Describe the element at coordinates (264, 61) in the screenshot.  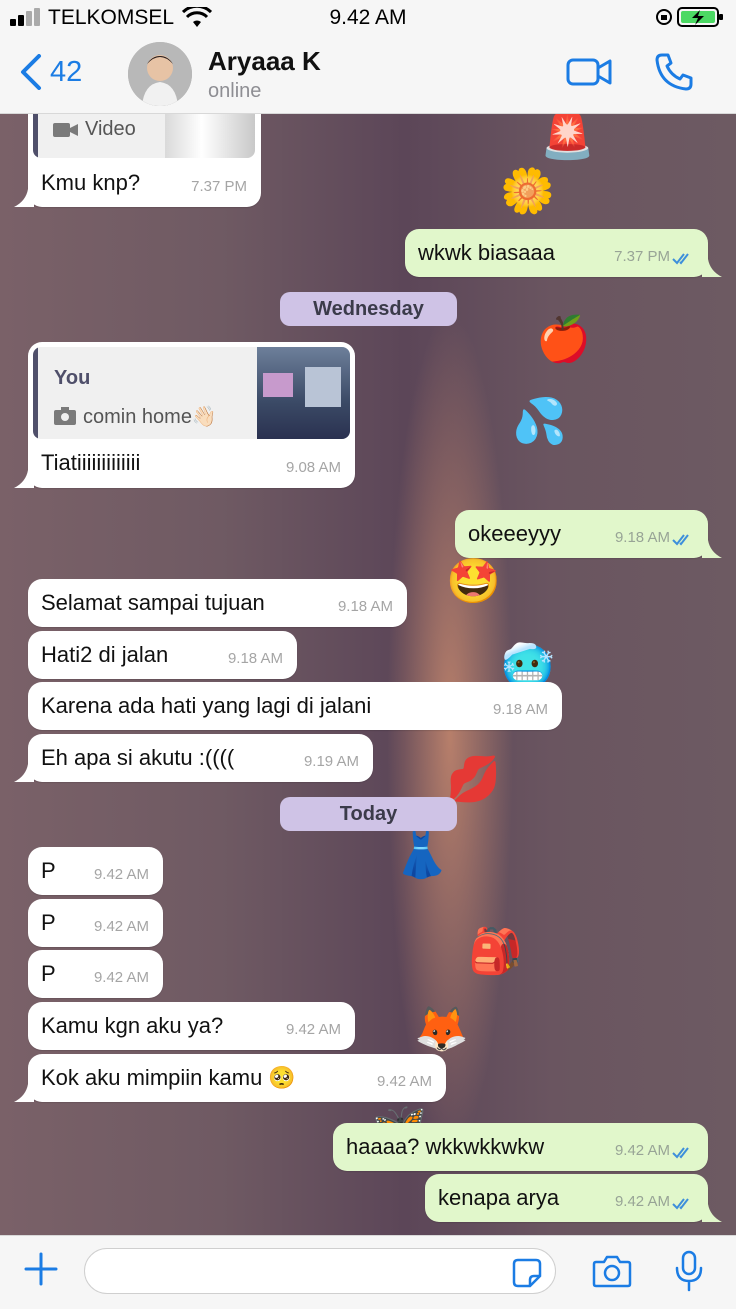
I see `contact-name: Aryaaa K` at that location.